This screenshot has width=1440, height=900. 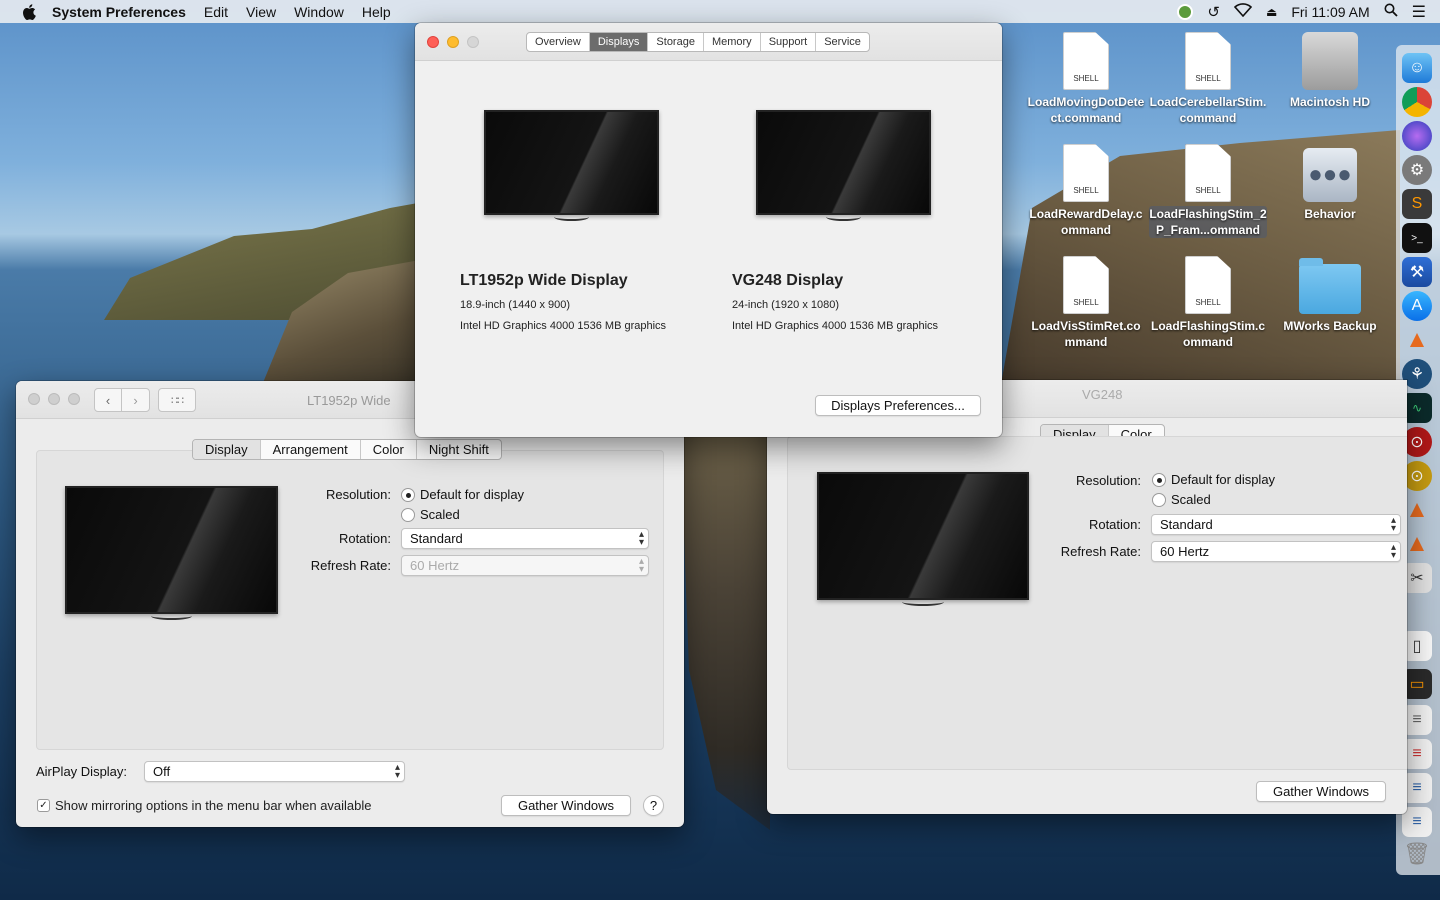 I want to click on finder-icon: ☺, so click(x=1417, y=68).